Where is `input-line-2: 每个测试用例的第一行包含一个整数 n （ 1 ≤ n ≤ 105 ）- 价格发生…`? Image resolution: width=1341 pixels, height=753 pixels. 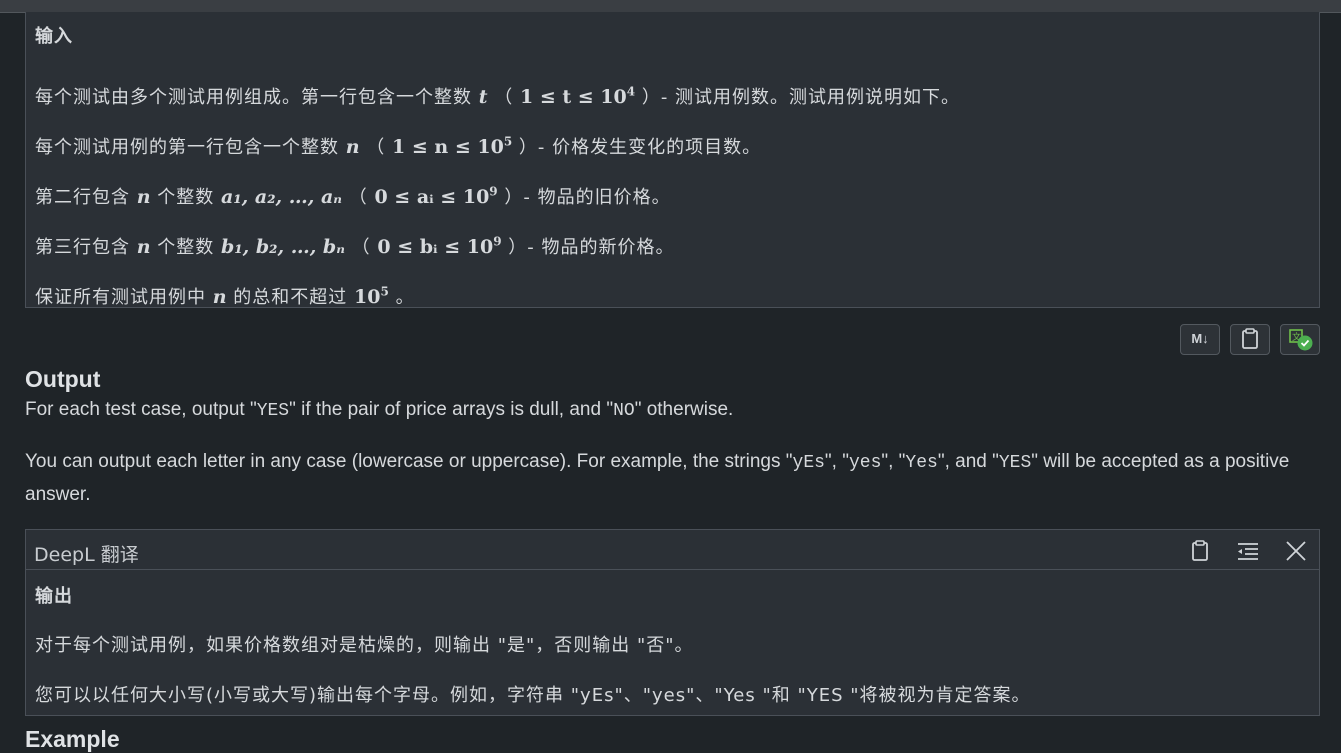
input-line-2: 每个测试用例的第一行包含一个整数 n （ 1 ≤ n ≤ 105 ）- 价格发生… is located at coordinates (398, 146).